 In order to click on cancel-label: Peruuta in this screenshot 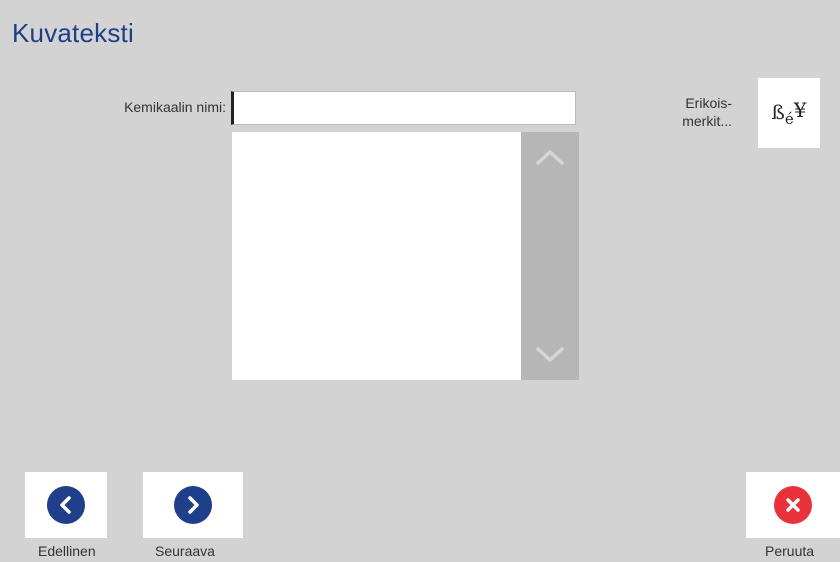, I will do `click(790, 551)`.